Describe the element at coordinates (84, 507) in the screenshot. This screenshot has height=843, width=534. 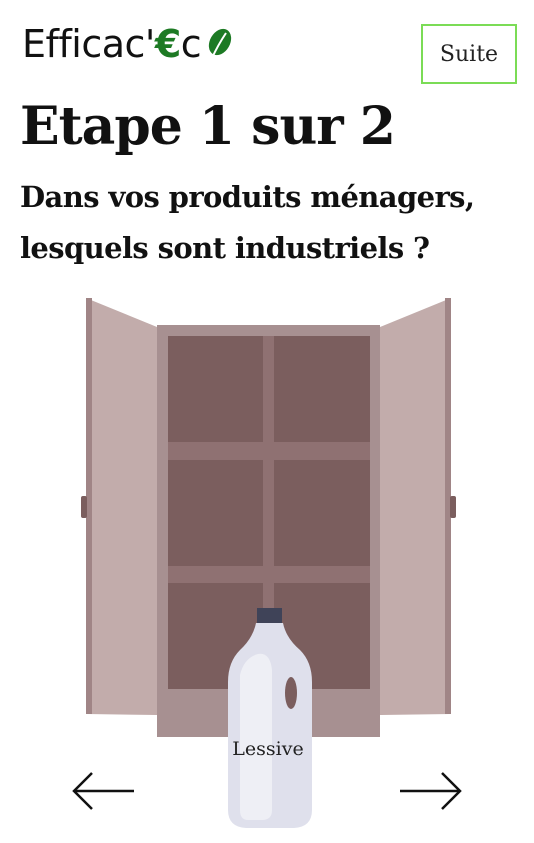
I see `cabinet-left-handle` at that location.